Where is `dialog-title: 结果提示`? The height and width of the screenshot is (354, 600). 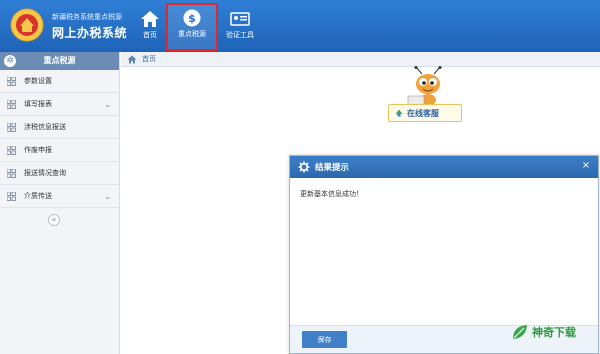
dialog-title: 结果提示 is located at coordinates (332, 168).